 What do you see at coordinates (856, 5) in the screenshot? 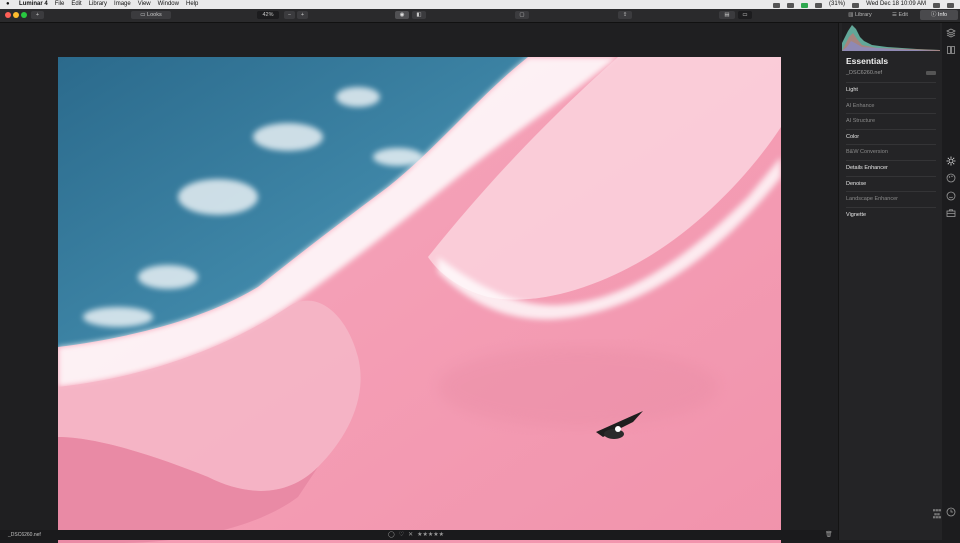
I see `status-flag-icon` at bounding box center [856, 5].